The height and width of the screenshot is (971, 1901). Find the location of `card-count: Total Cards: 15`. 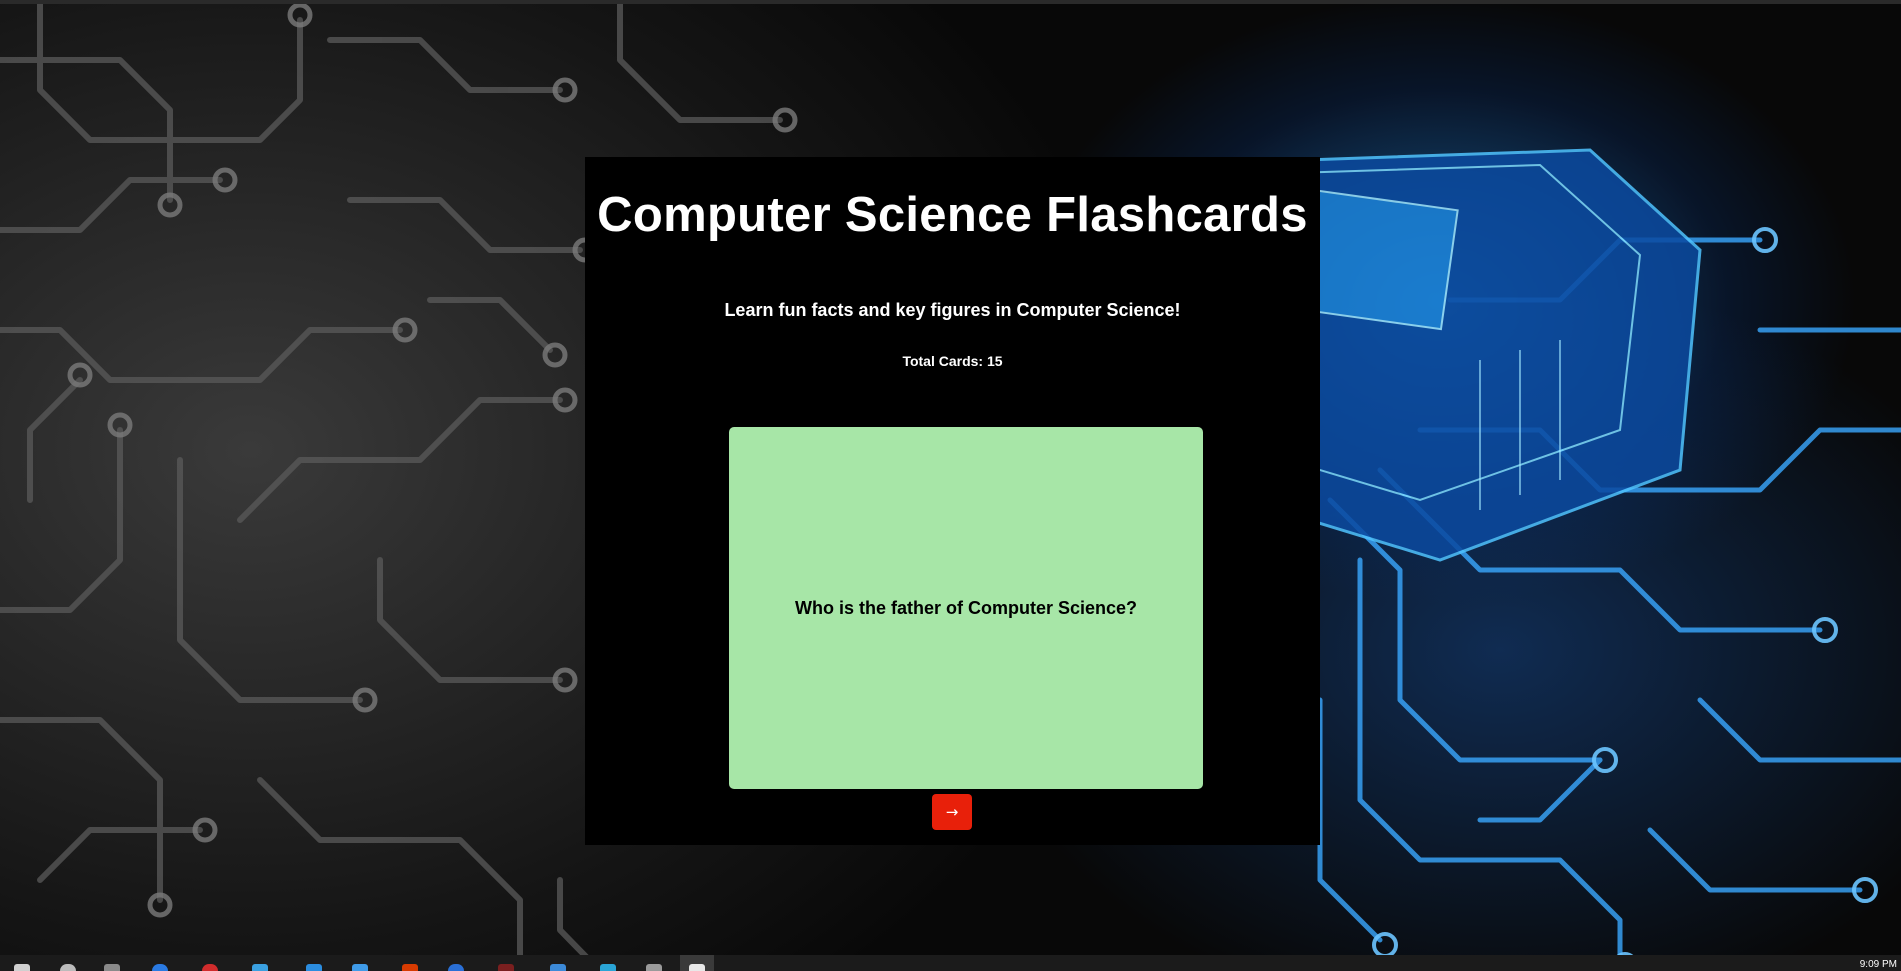

card-count: Total Cards: 15 is located at coordinates (952, 361).